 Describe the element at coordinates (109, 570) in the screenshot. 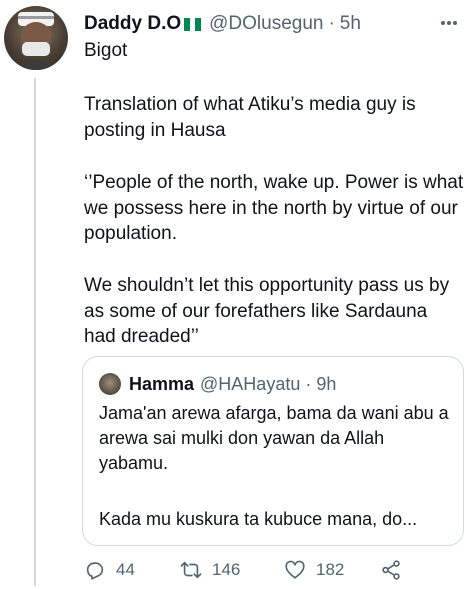

I see `reply-button: 44` at that location.